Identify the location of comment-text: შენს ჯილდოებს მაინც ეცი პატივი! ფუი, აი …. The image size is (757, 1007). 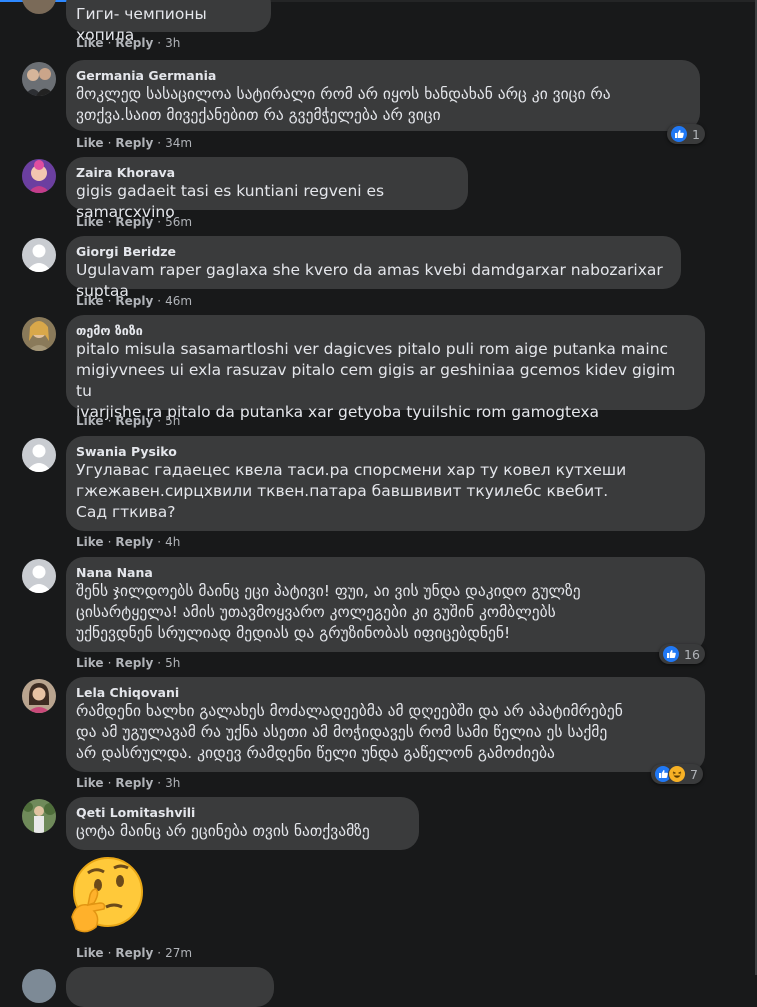
(328, 612).